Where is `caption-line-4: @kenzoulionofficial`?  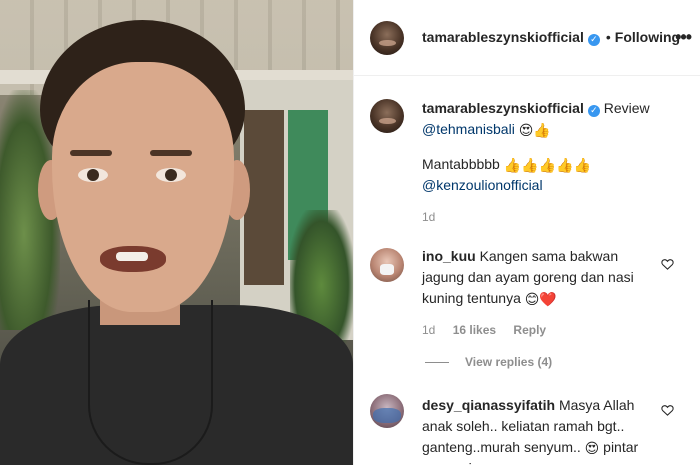 caption-line-4: @kenzoulionofficial is located at coordinates (557, 185).